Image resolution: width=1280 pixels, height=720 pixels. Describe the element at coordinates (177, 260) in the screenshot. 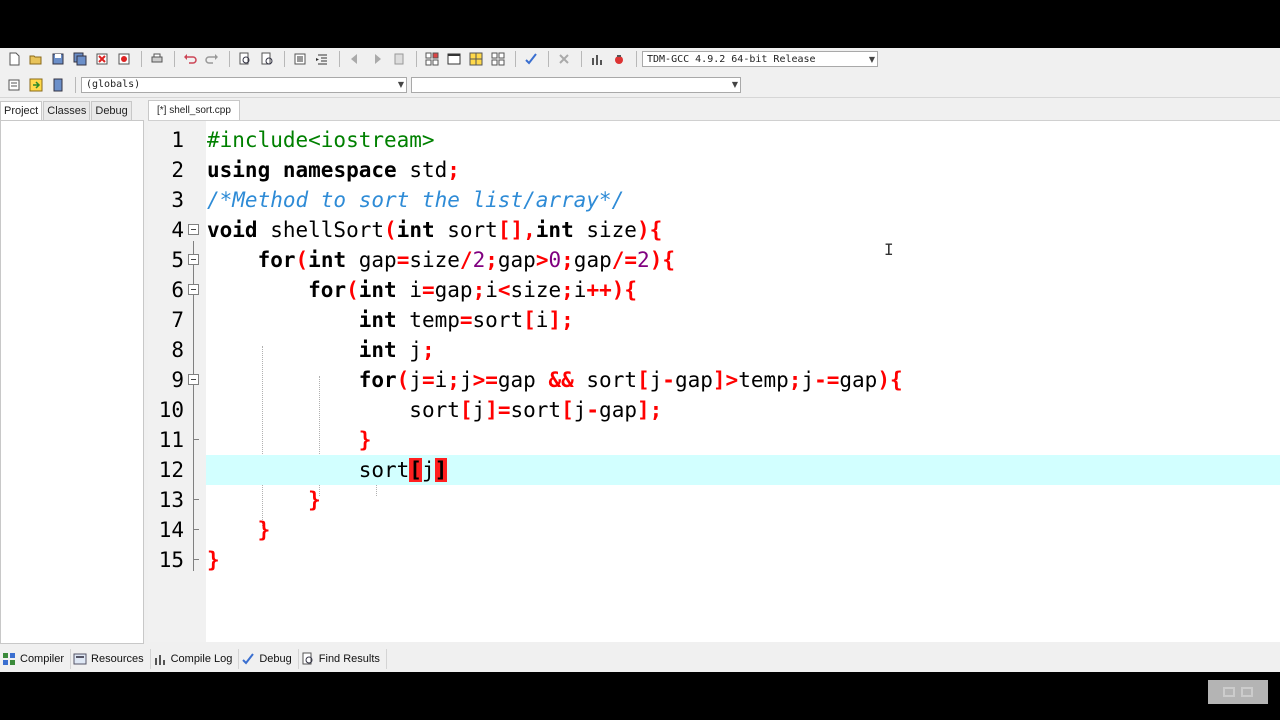

I see `line-number: 5` at that location.